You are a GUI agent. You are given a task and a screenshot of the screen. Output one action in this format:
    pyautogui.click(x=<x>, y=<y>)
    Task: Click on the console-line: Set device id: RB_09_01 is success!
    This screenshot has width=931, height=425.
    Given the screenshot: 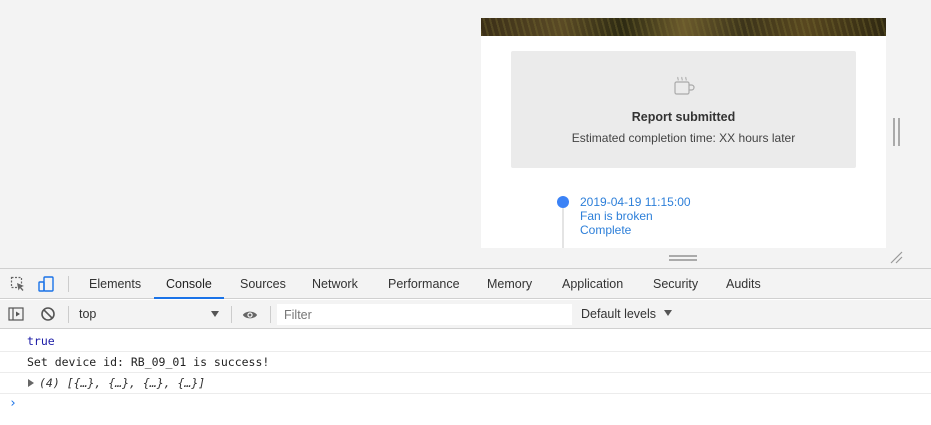 What is the action you would take?
    pyautogui.click(x=465, y=362)
    